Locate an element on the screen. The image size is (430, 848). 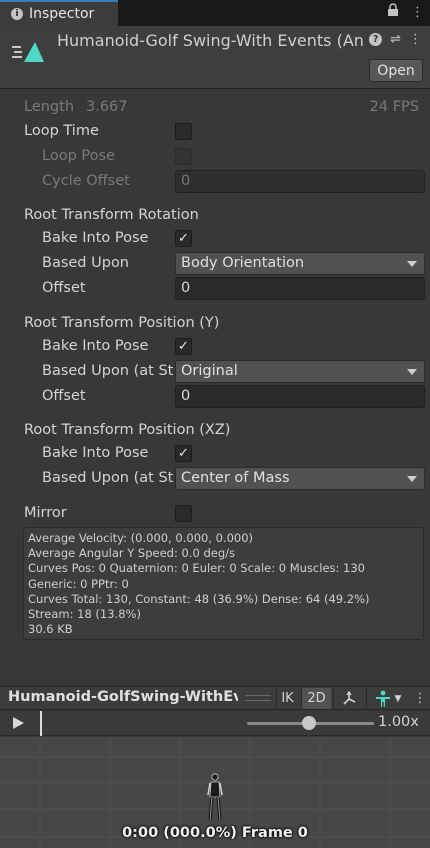
position-xz-based-dropdown: Center of Mass is located at coordinates (300, 478).